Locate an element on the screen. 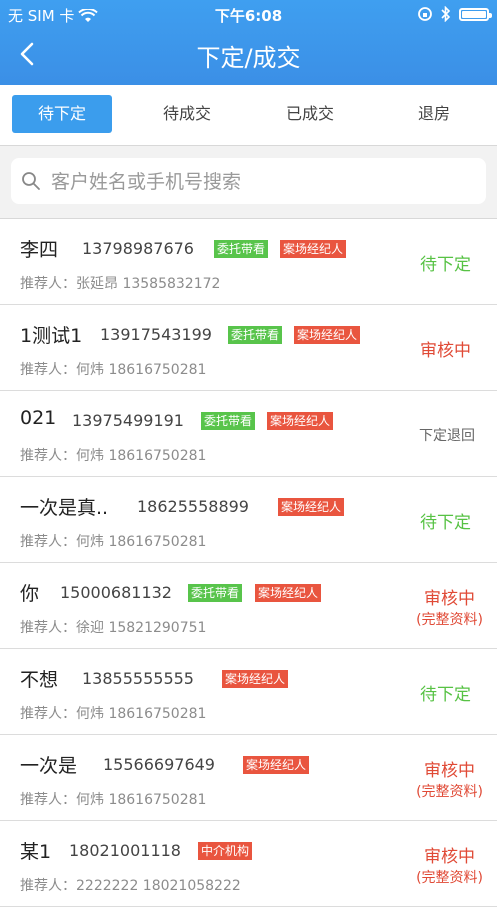 The width and height of the screenshot is (497, 907). tab-pending-deposit: 待下定 is located at coordinates (62, 114).